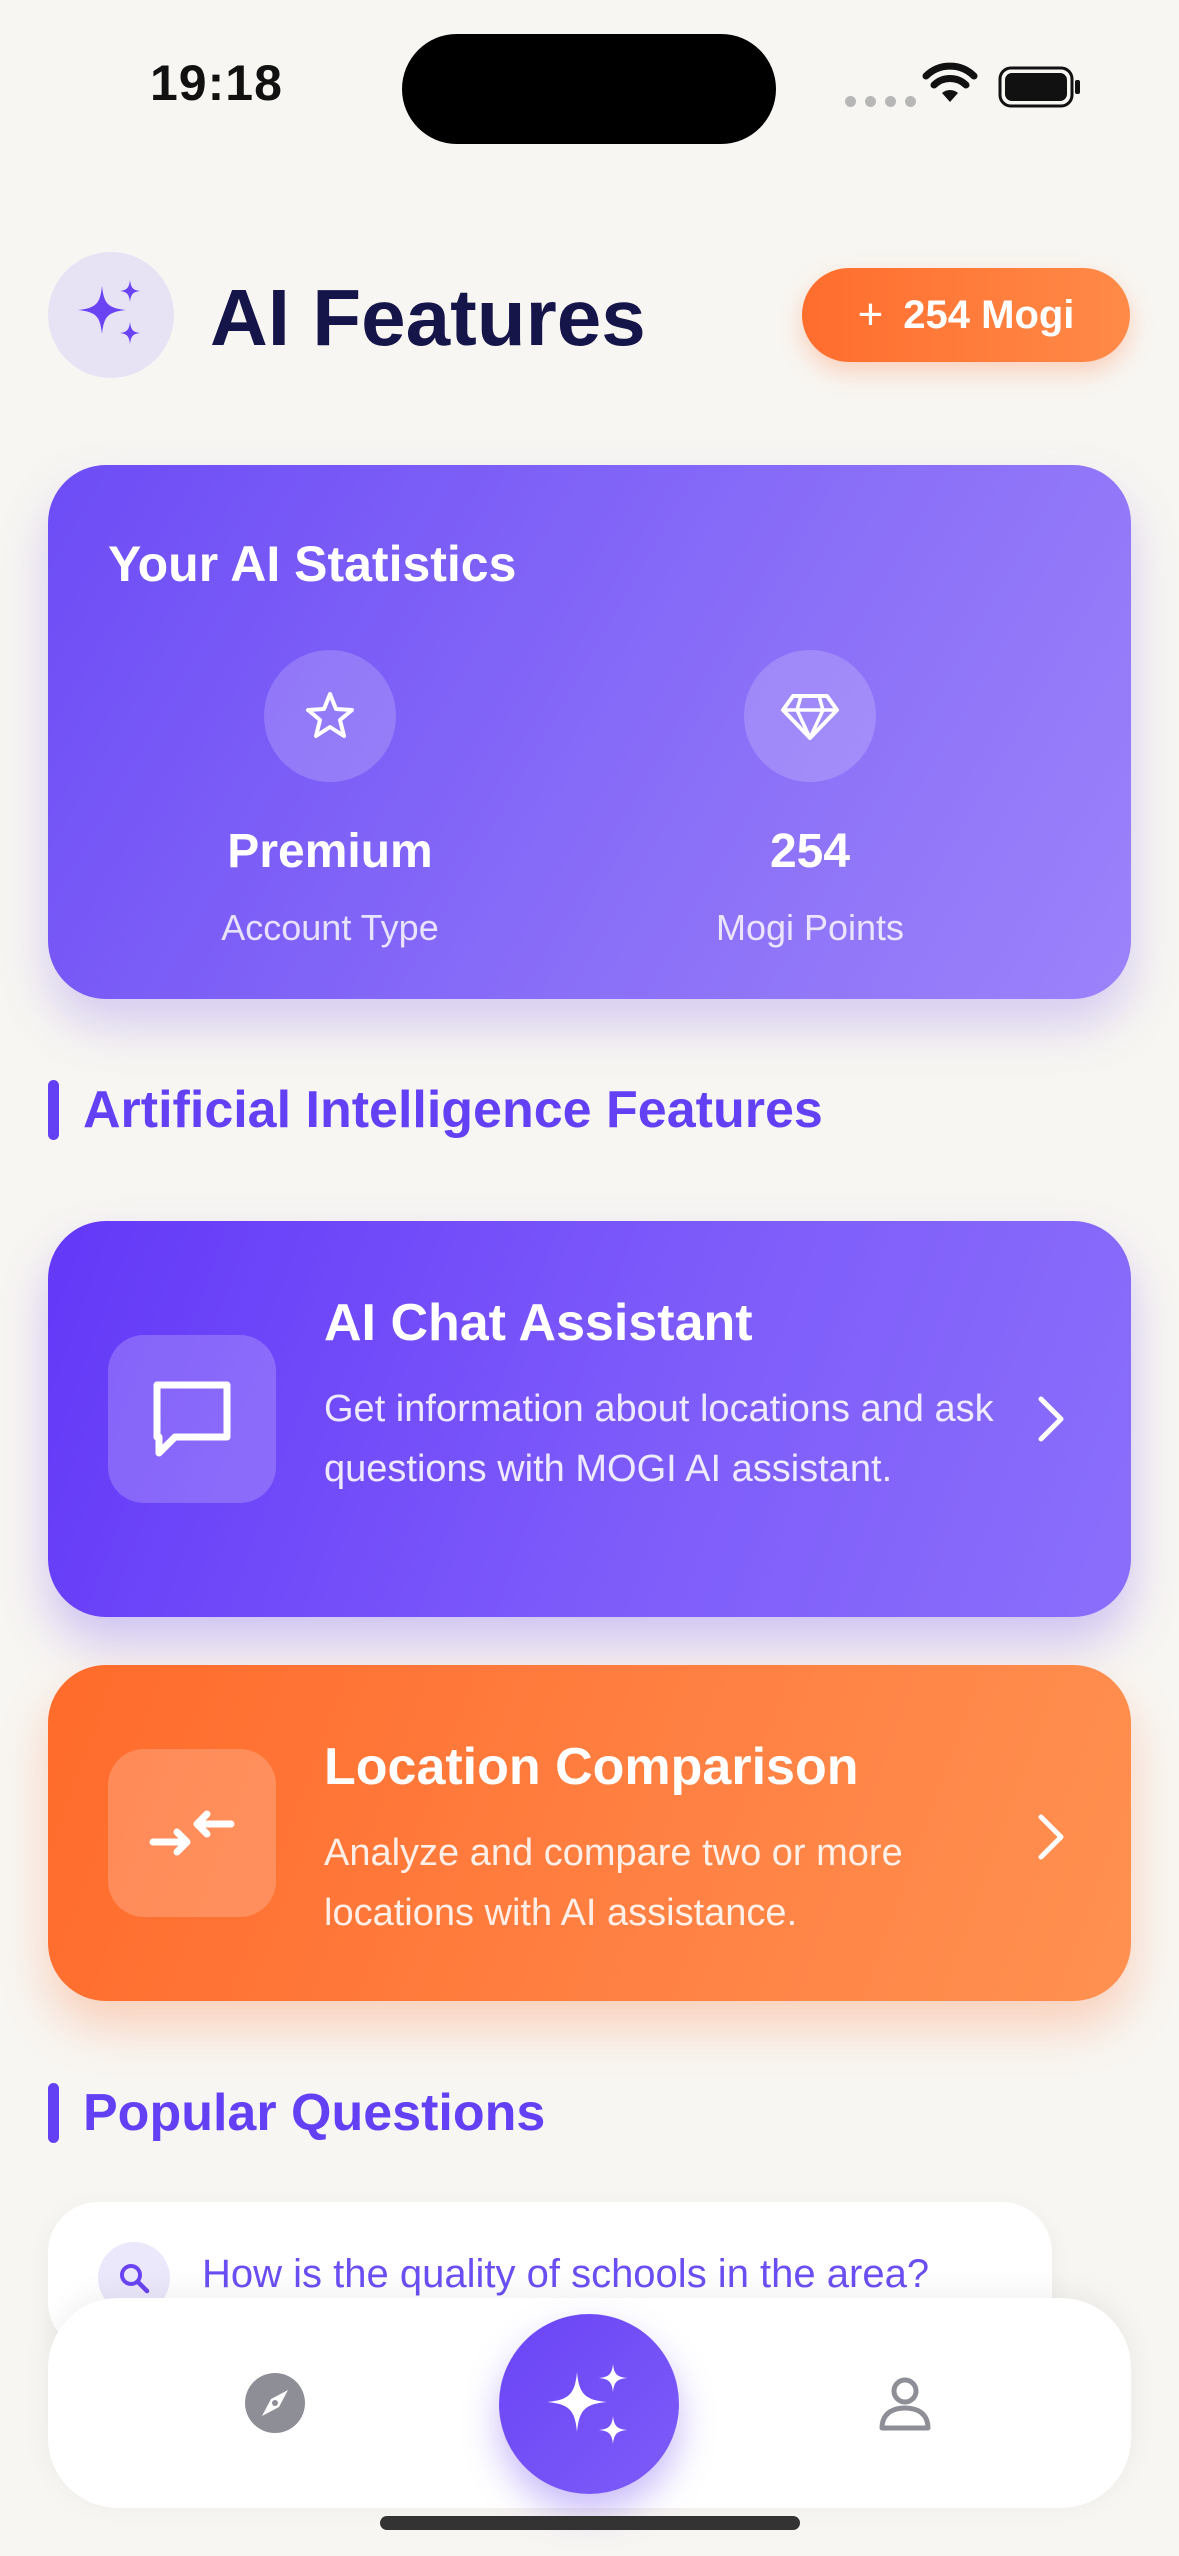 Image resolution: width=1179 pixels, height=2556 pixels. Describe the element at coordinates (330, 799) in the screenshot. I see `stat-account-type: Premium Account Type` at that location.